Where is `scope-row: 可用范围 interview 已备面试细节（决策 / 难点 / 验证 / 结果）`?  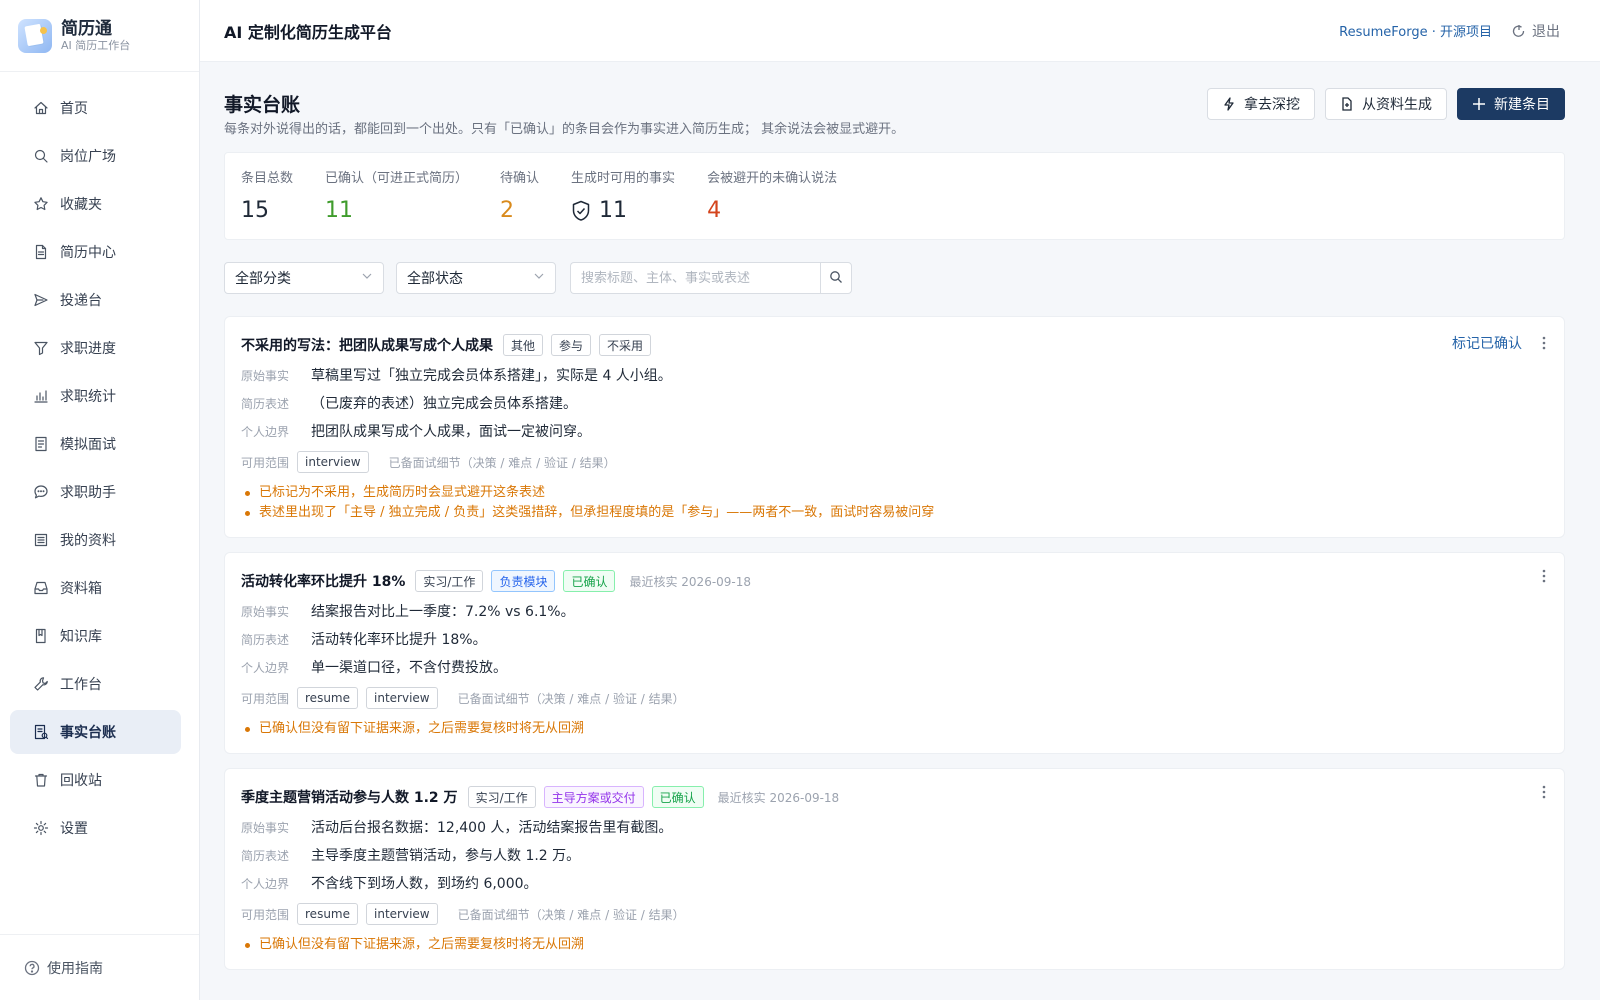 scope-row: 可用范围 interview 已备面试细节（决策 / 难点 / 验证 / 结果） is located at coordinates (894, 462).